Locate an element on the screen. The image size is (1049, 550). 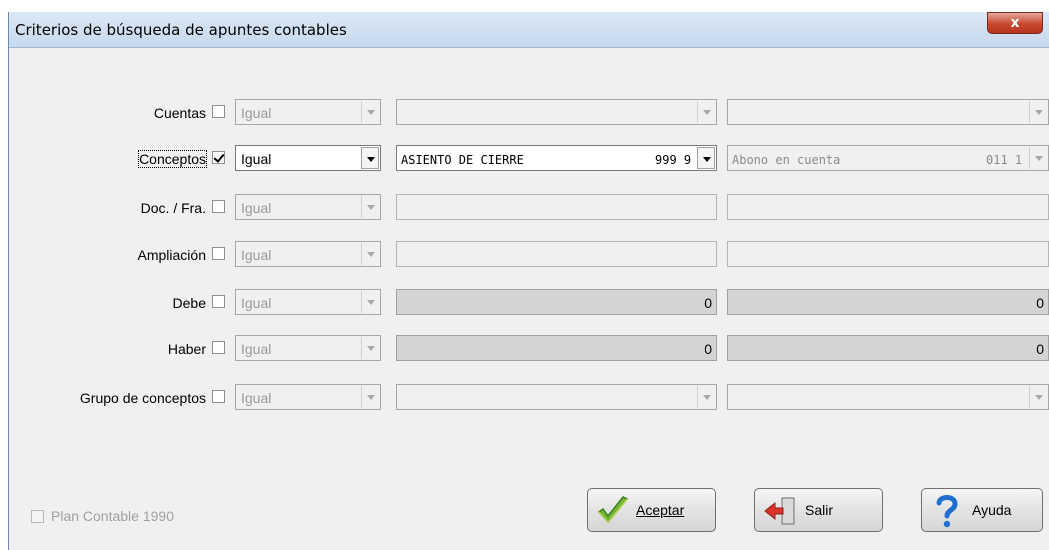
conceptos-to-select: Abono en cuenta 011 1 is located at coordinates (888, 158).